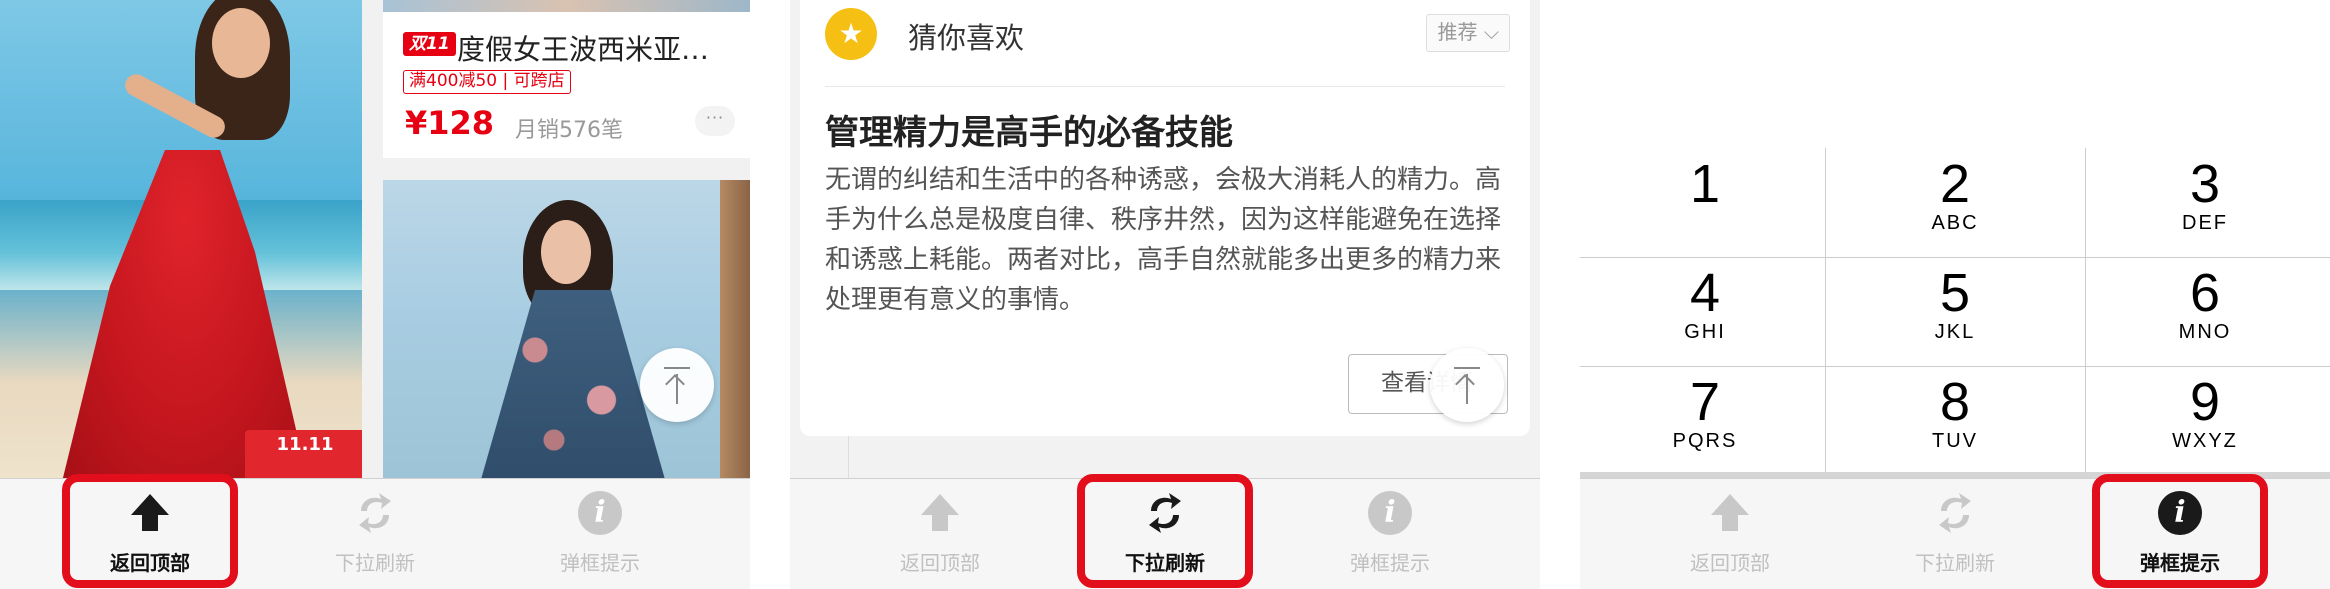  I want to click on key-4: 4 GHI, so click(1705, 311).